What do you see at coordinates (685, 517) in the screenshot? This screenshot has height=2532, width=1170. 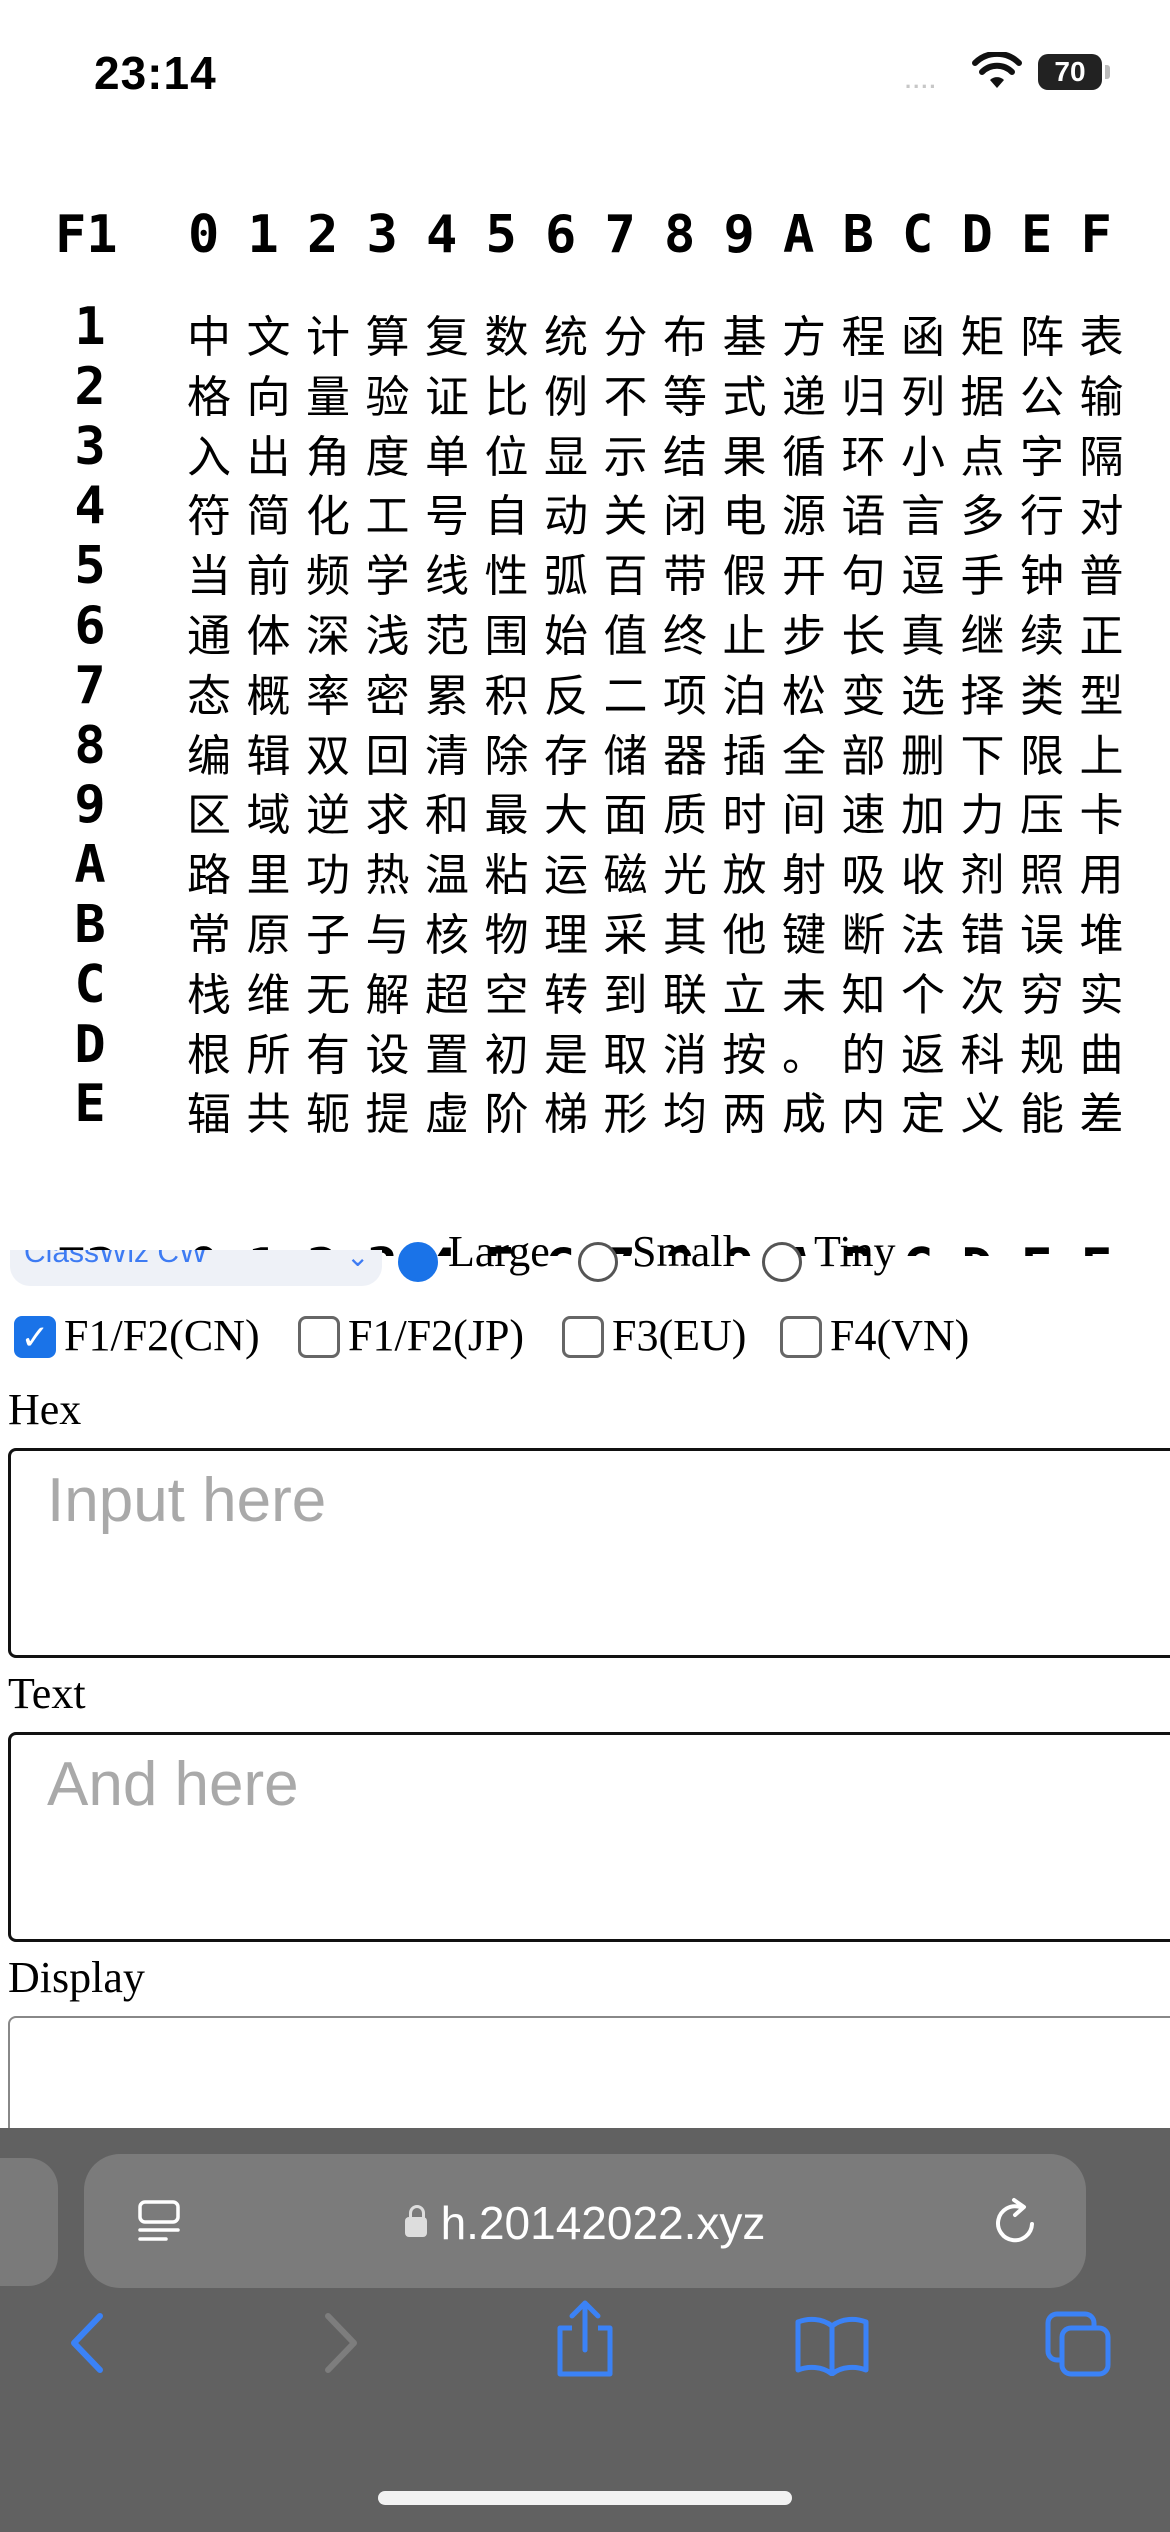 I see `character-cell: 闭` at bounding box center [685, 517].